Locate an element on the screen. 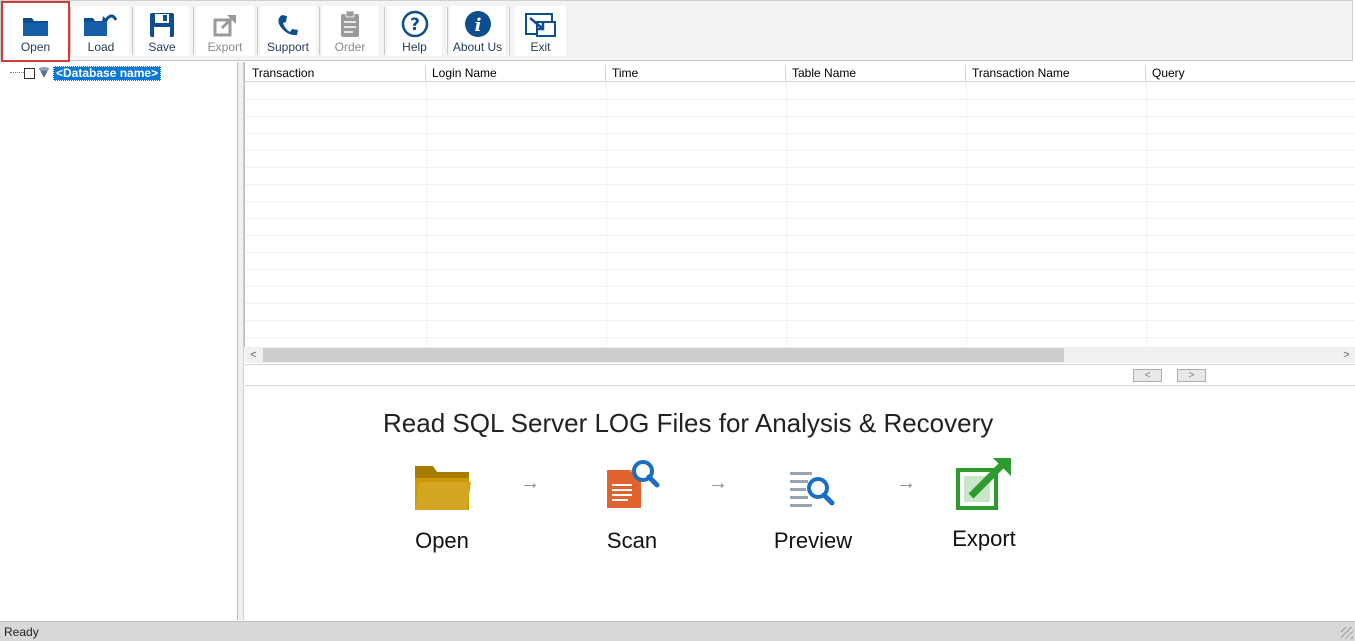  scroll-right-button: > is located at coordinates (1346, 355).